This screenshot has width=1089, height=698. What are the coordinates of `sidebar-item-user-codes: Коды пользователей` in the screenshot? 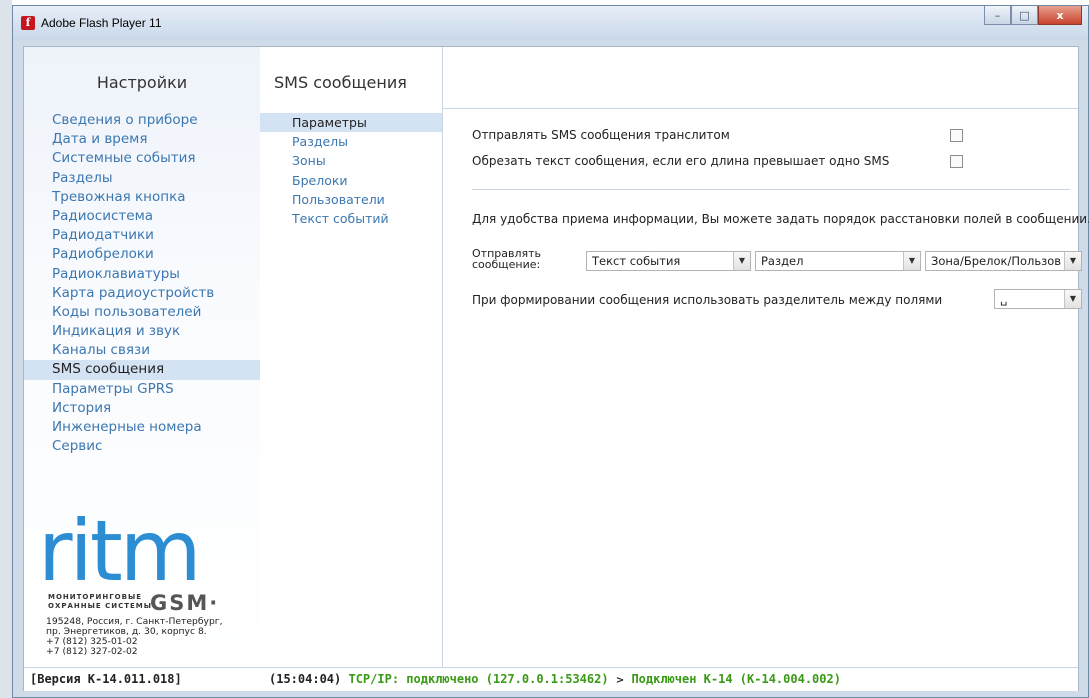 It's located at (142, 312).